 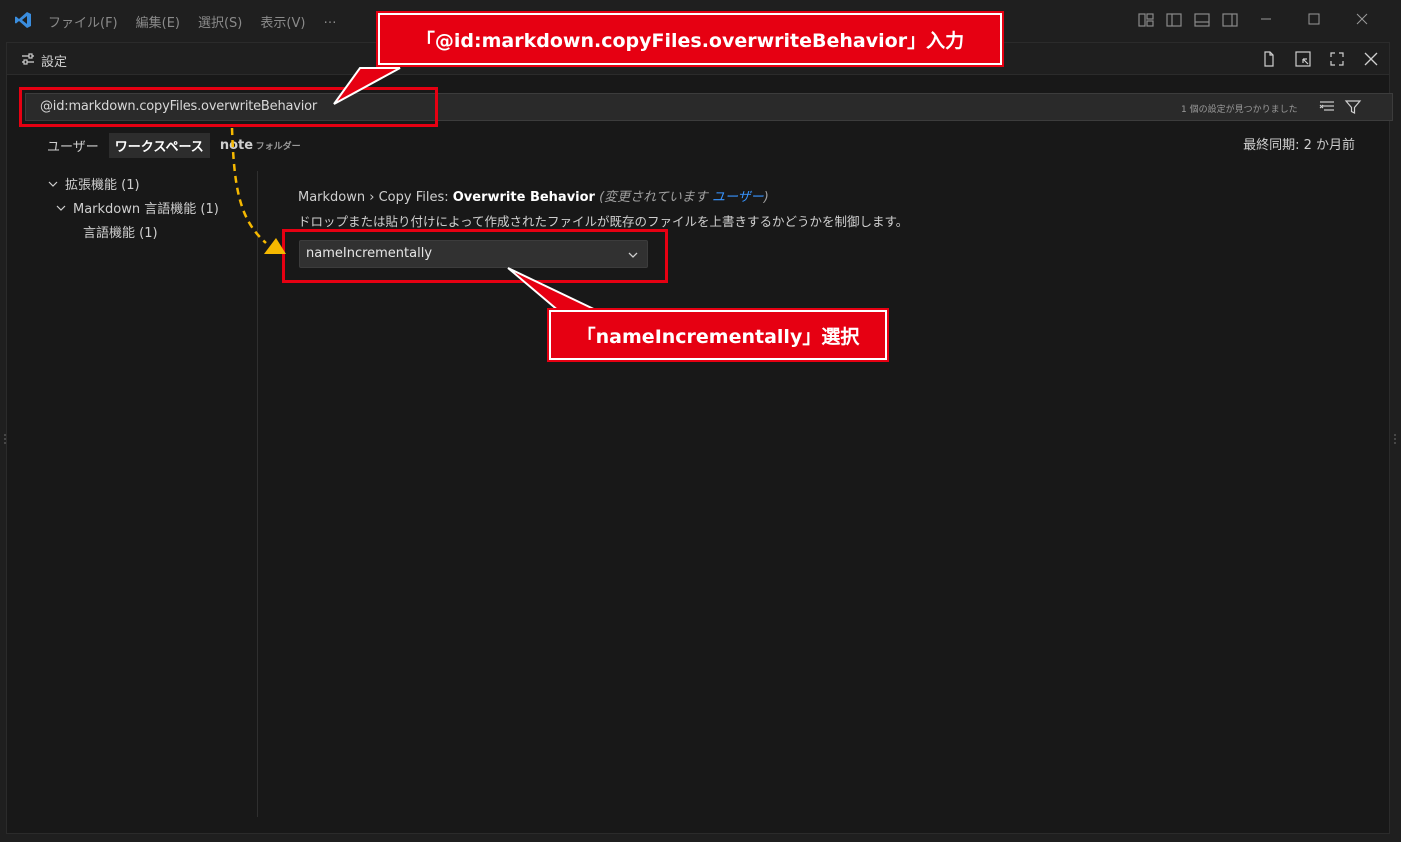 What do you see at coordinates (1146, 20) in the screenshot?
I see `customize-layout-icon` at bounding box center [1146, 20].